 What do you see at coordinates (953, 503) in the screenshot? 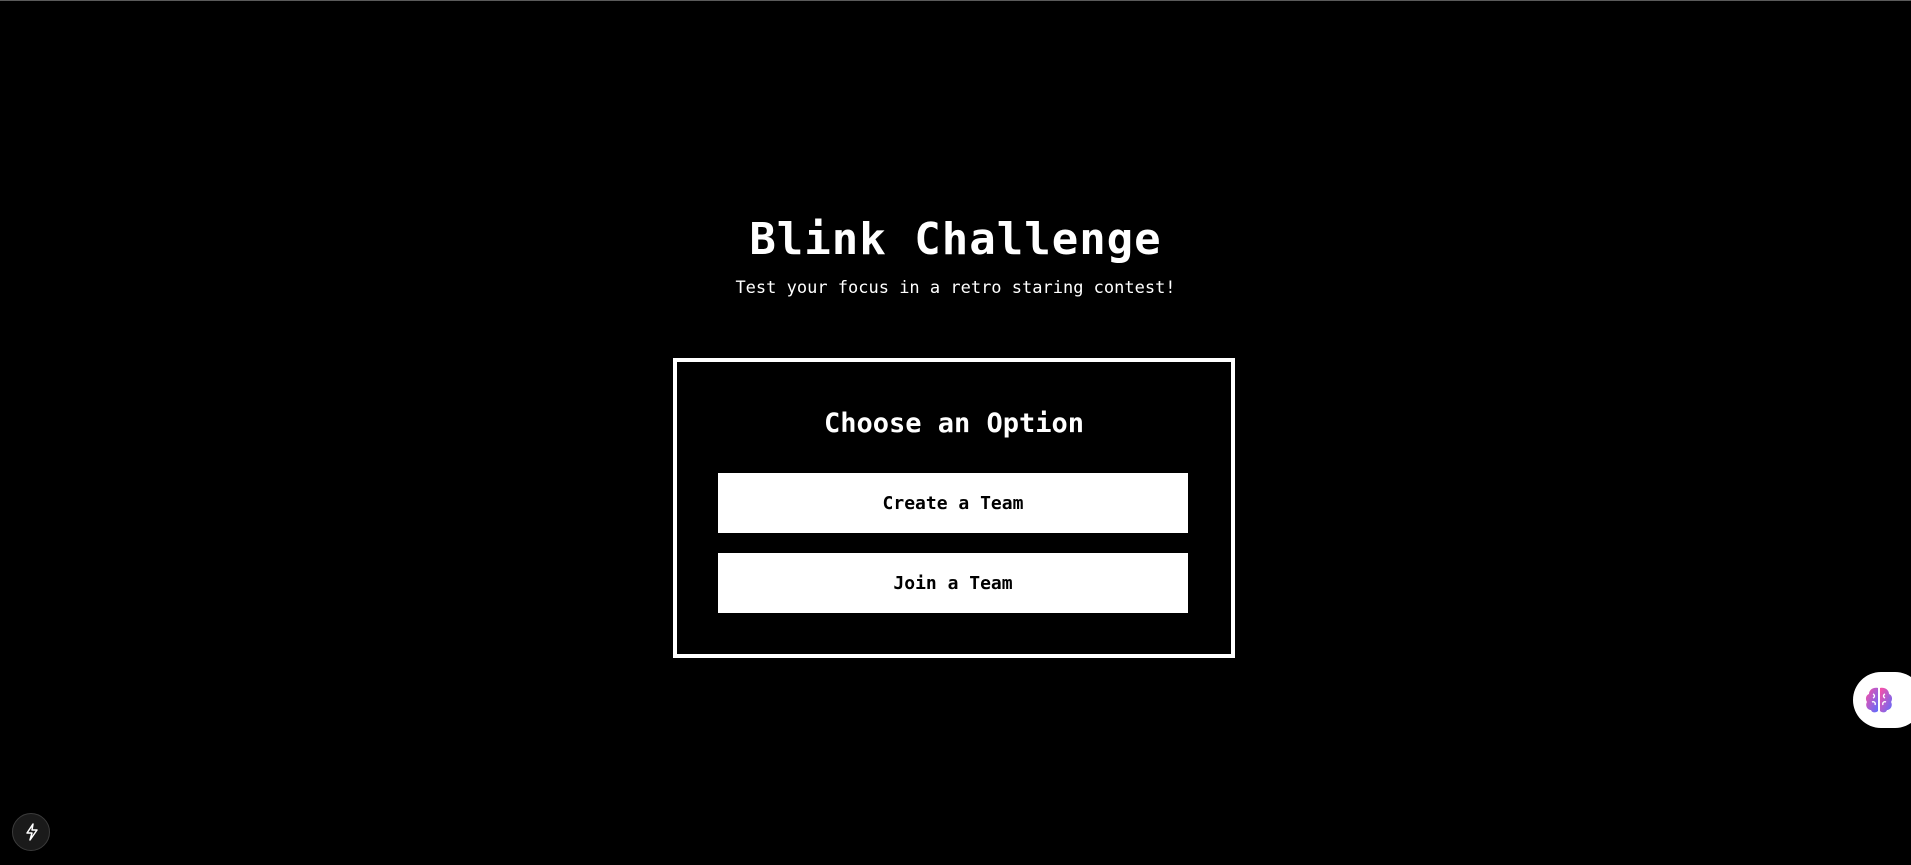
I see `create-team-button: Create a Team` at bounding box center [953, 503].